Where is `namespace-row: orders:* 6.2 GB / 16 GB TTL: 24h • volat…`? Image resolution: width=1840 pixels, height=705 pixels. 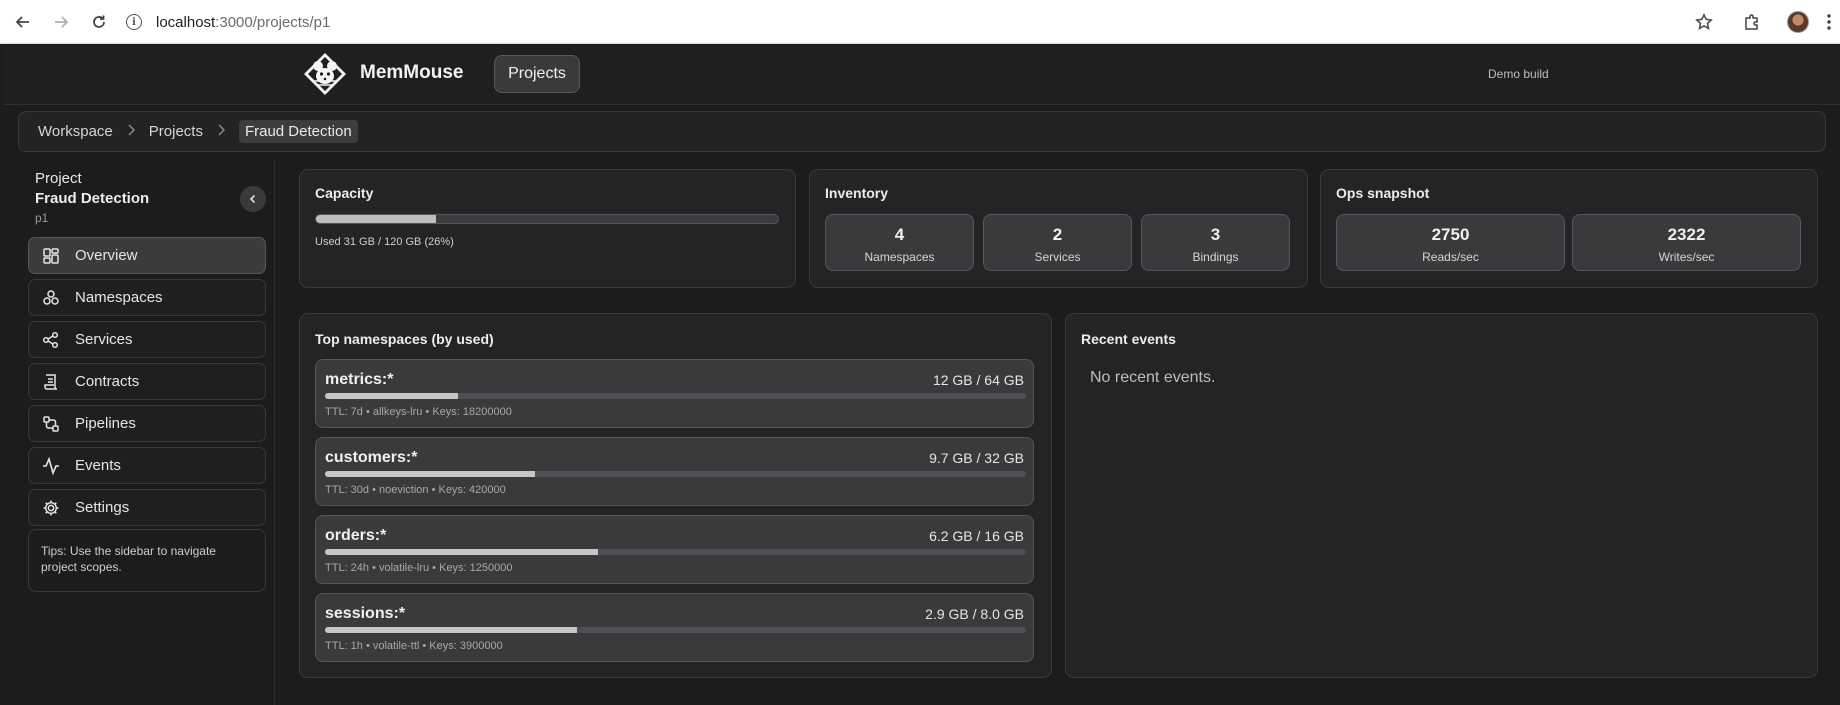
namespace-row: orders:* 6.2 GB / 16 GB TTL: 24h • volat… is located at coordinates (674, 549).